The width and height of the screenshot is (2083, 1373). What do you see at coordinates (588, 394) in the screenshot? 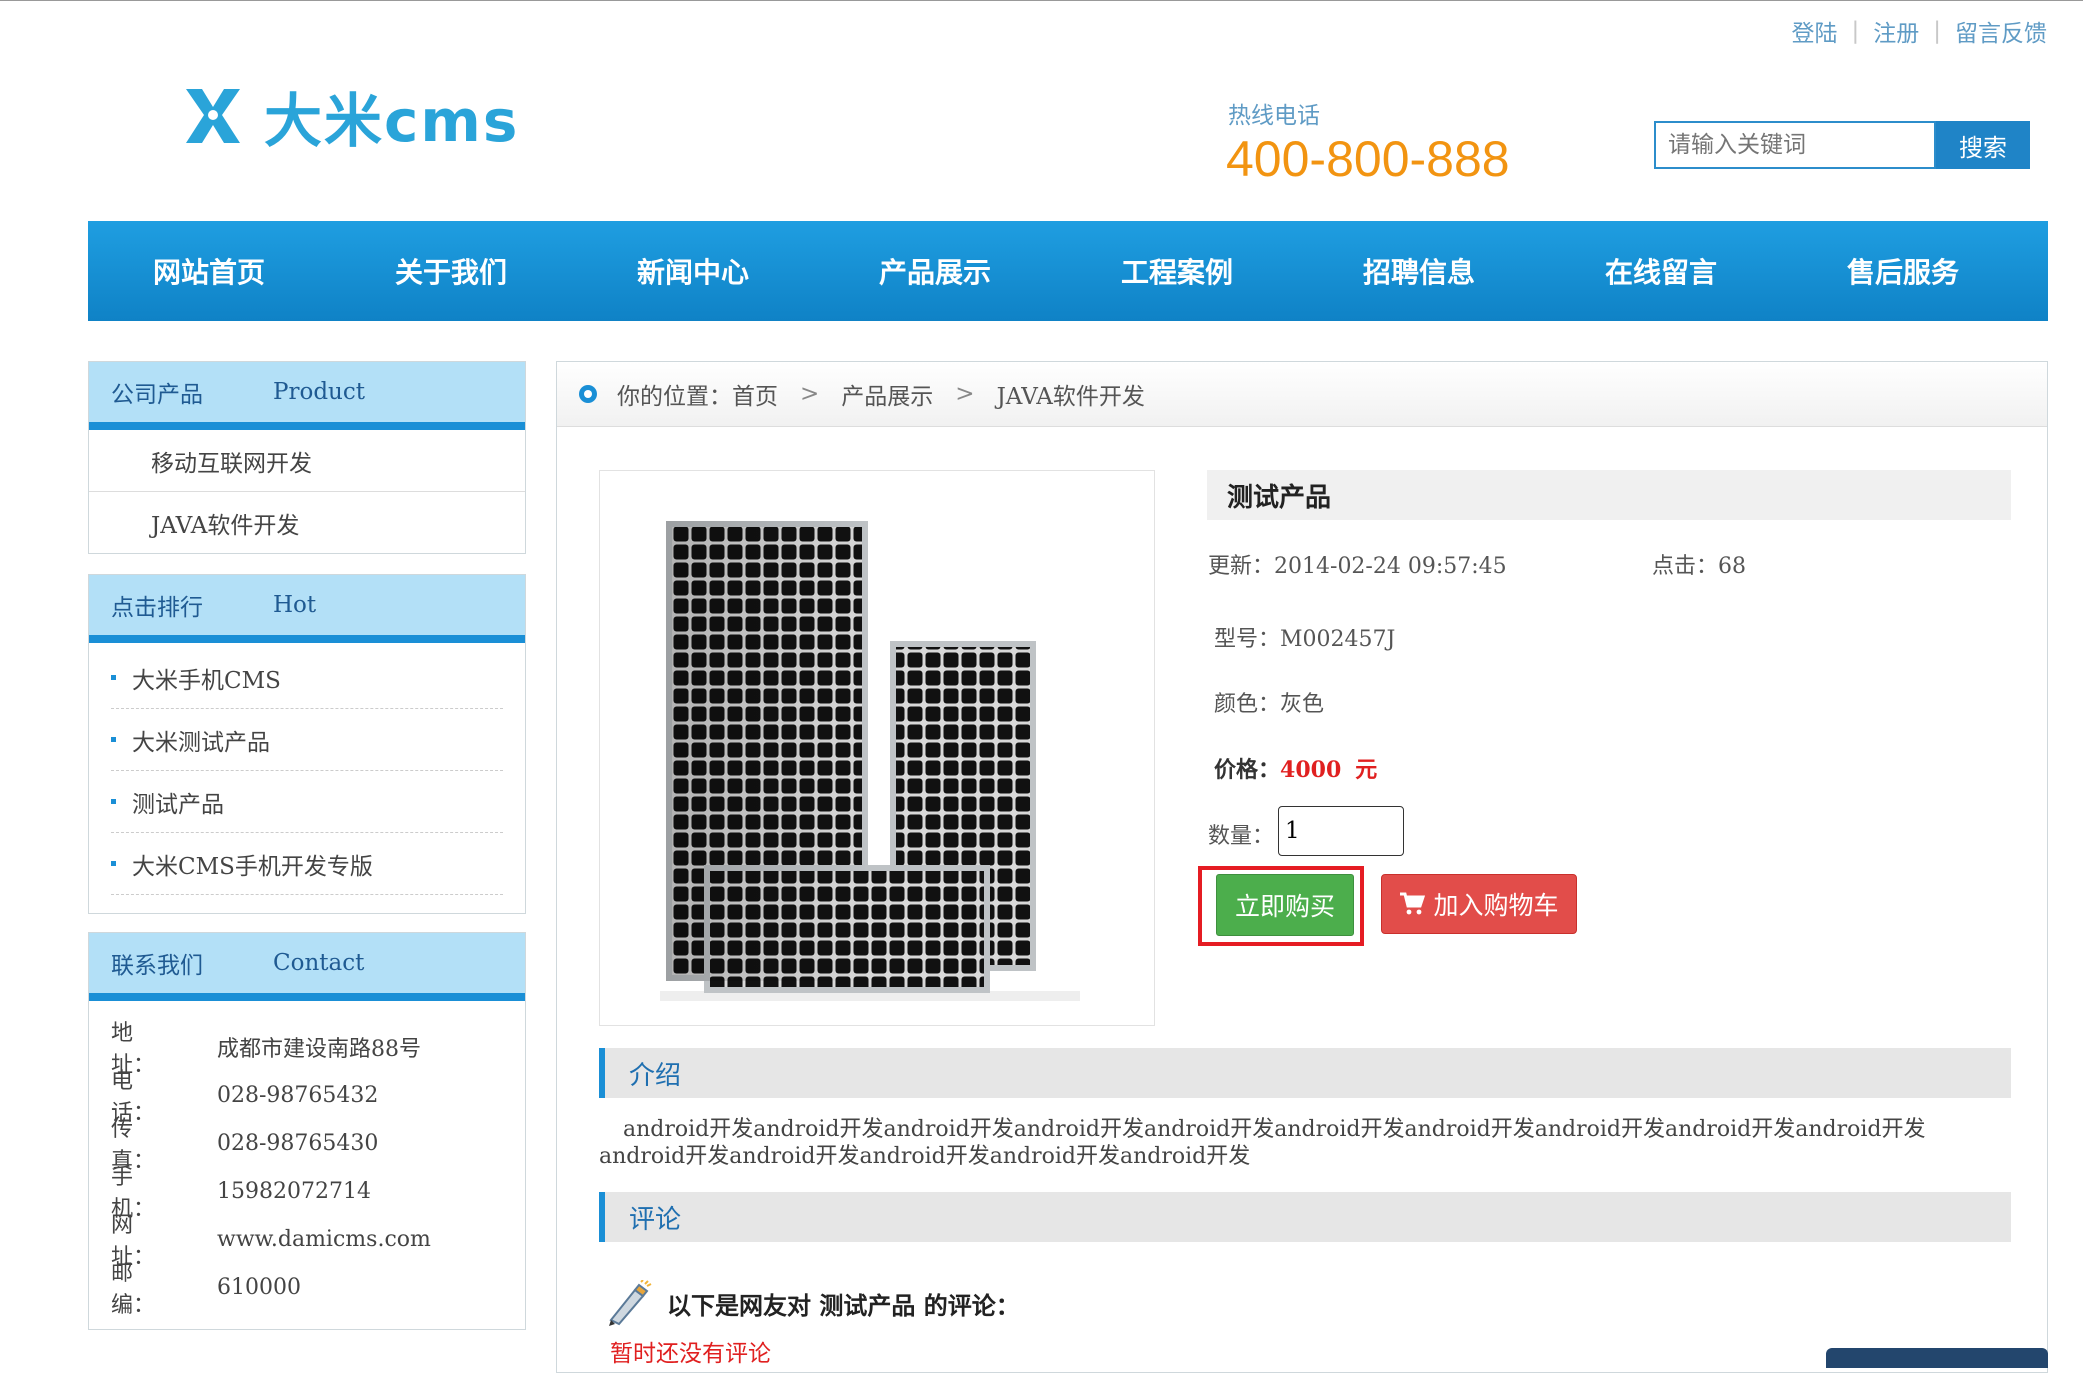
I see `location-icon` at bounding box center [588, 394].